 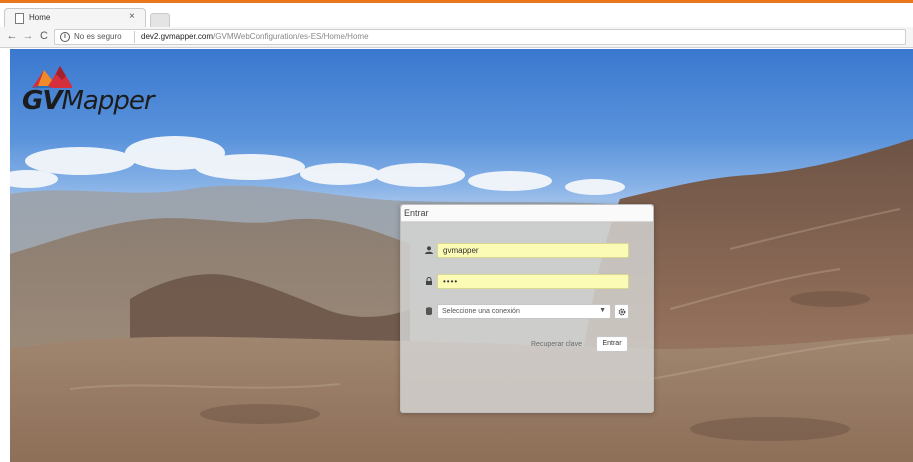 What do you see at coordinates (456, 16) in the screenshot?
I see `tab-strip: Home ×` at bounding box center [456, 16].